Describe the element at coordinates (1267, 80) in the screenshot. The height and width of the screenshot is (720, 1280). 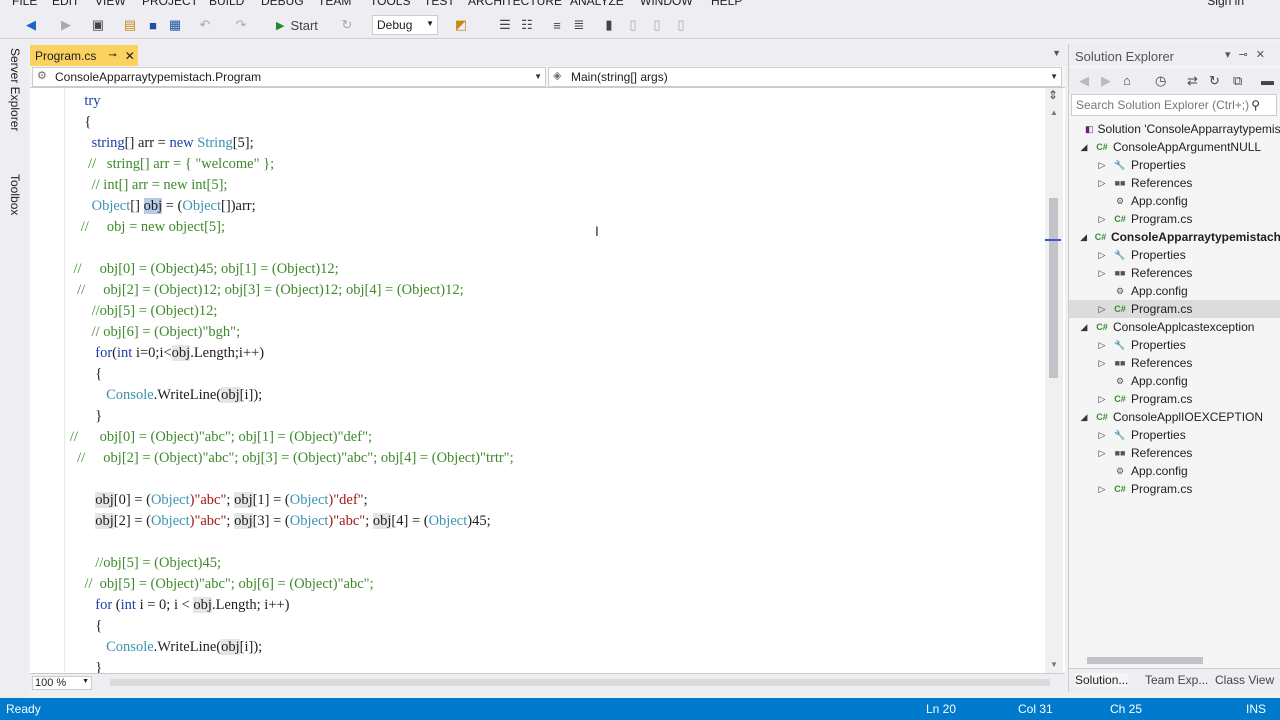
I see `properties-icon: ▬` at that location.